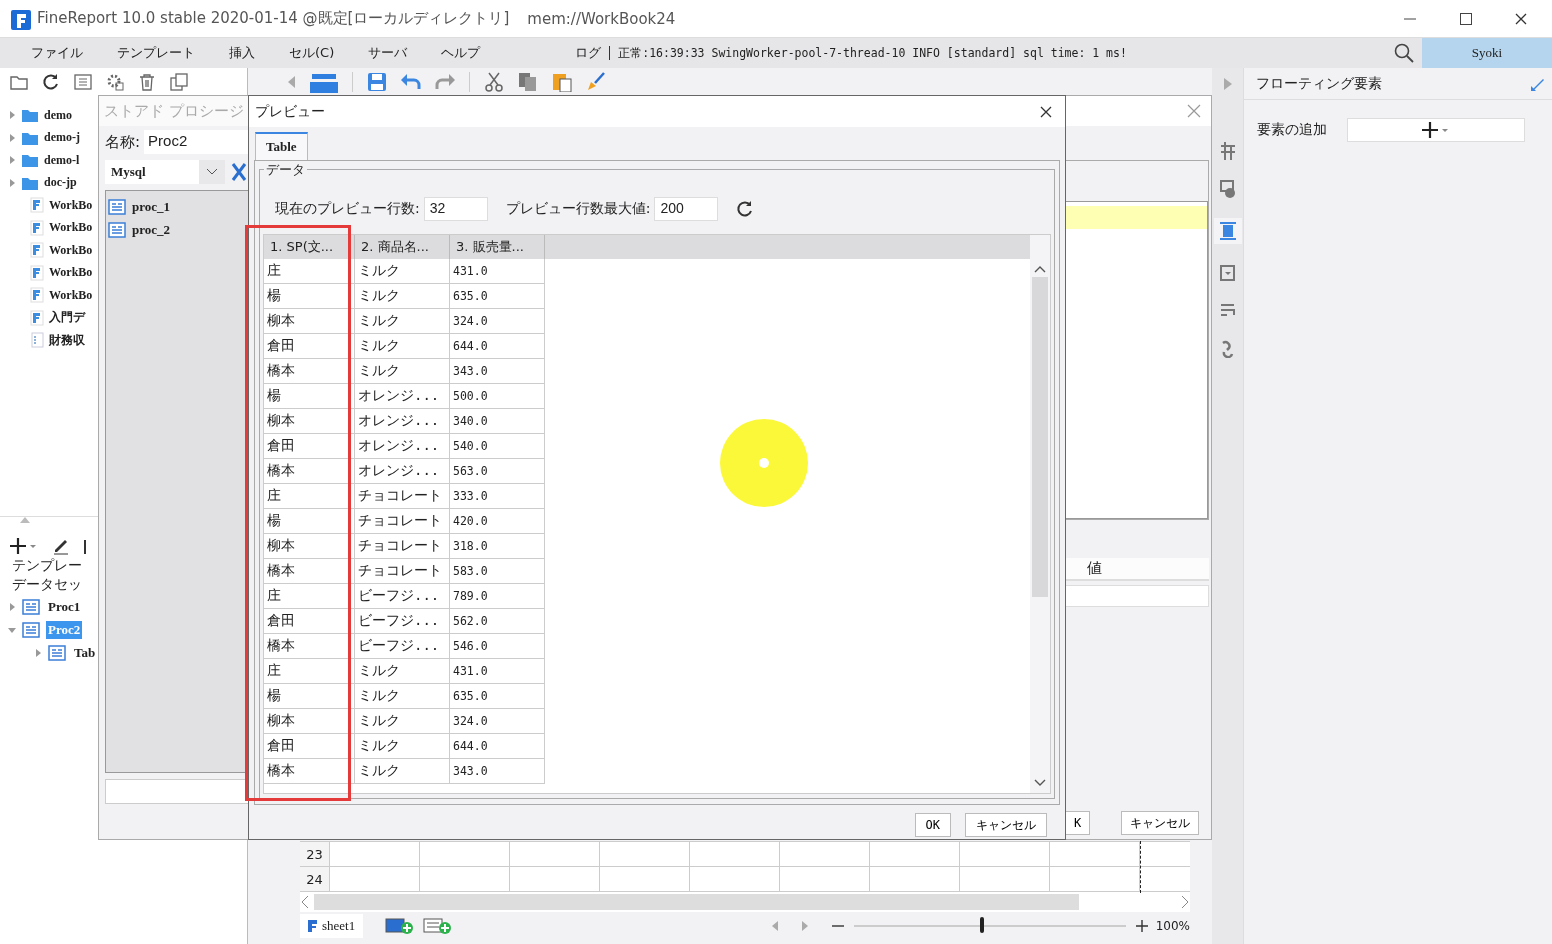 This screenshot has width=1552, height=944. I want to click on section-label: データセッ, so click(47, 585).